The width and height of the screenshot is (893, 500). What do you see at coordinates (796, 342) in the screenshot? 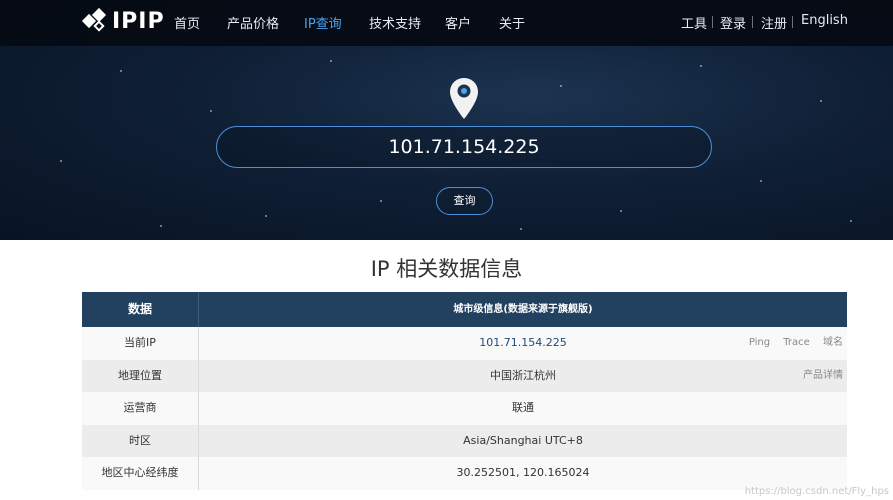
I see `trace-link: Trace` at bounding box center [796, 342].